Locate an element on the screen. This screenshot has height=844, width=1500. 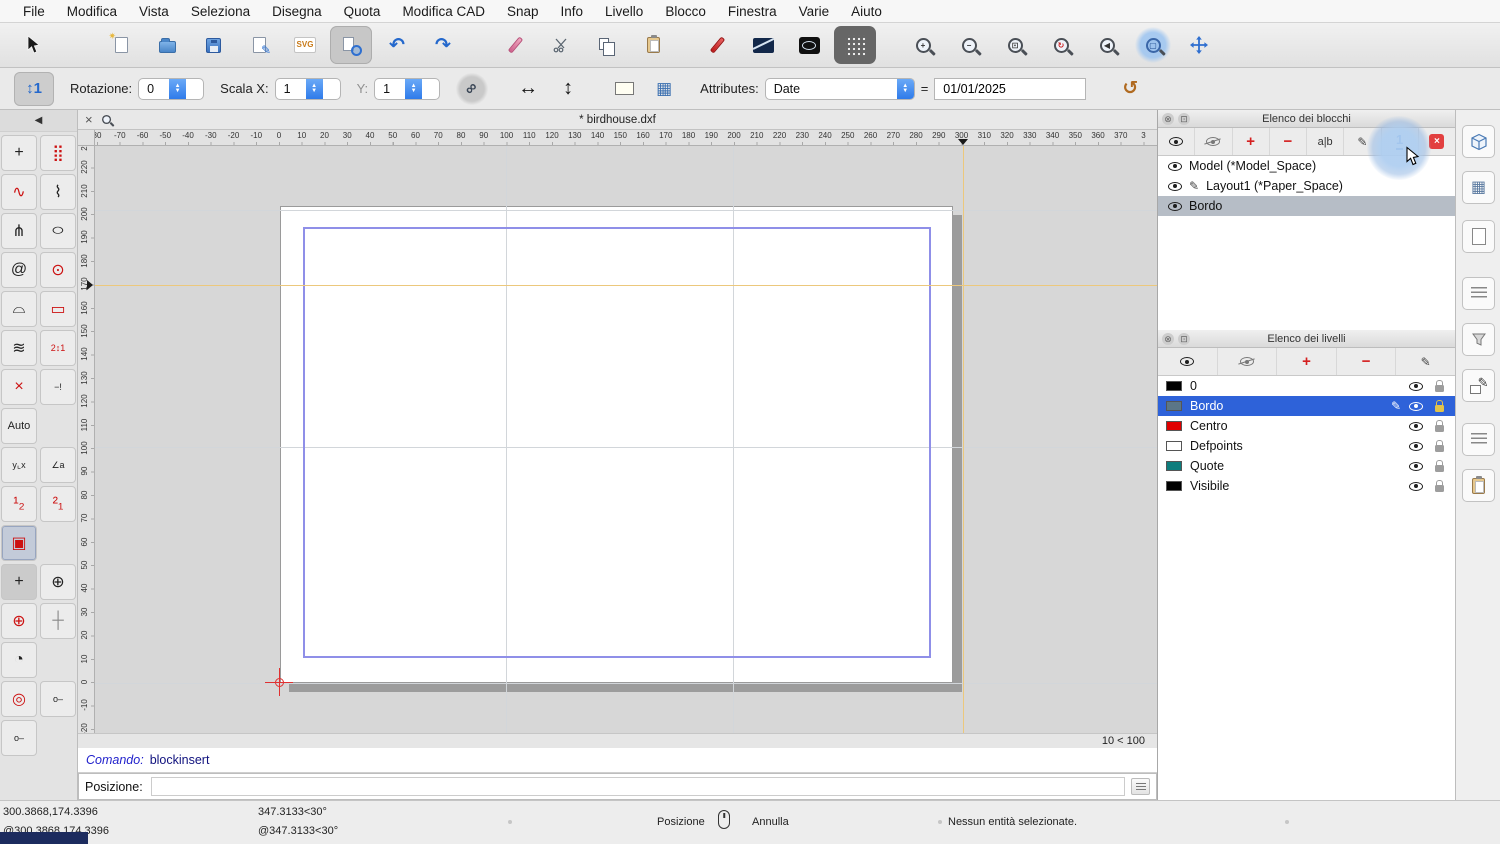
tool-relative-zero: o– is located at coordinates (19, 738).